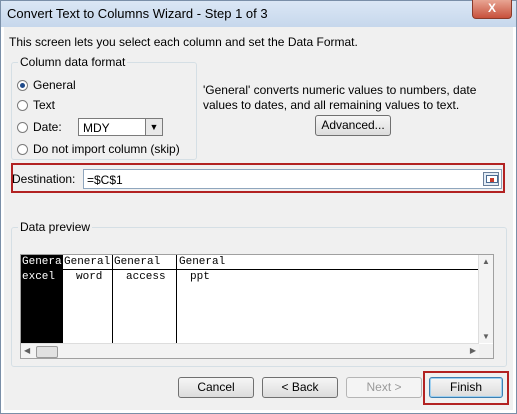 Image resolution: width=517 pixels, height=414 pixels. What do you see at coordinates (216, 387) in the screenshot?
I see `cancel-button: Cancel` at bounding box center [216, 387].